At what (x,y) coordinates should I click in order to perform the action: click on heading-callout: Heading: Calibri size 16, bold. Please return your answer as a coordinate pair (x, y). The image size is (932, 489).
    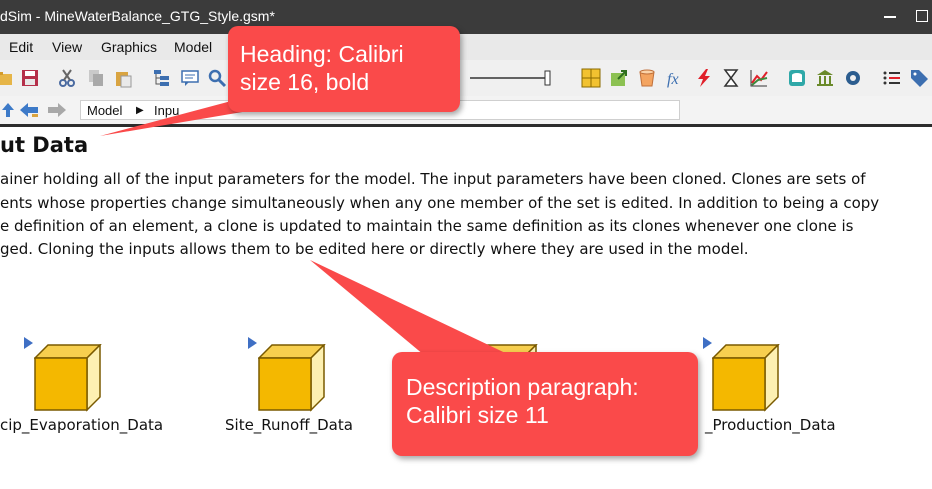
    Looking at the image, I should click on (344, 69).